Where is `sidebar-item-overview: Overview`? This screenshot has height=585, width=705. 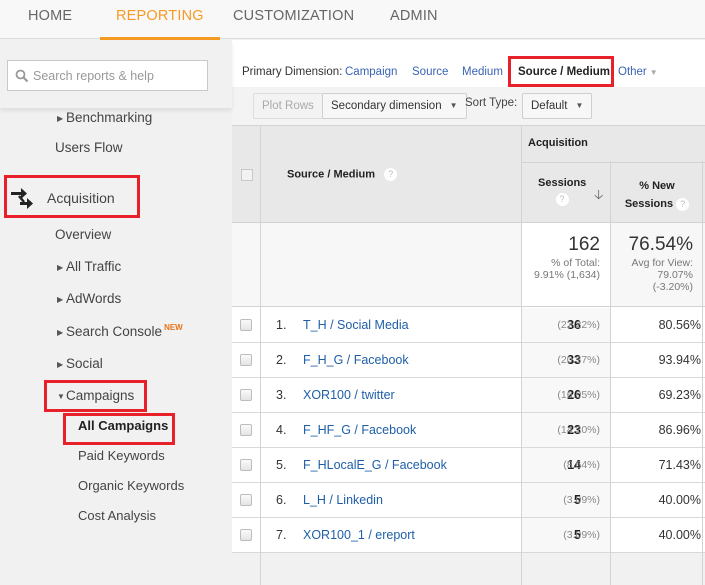
sidebar-item-overview: Overview is located at coordinates (83, 234).